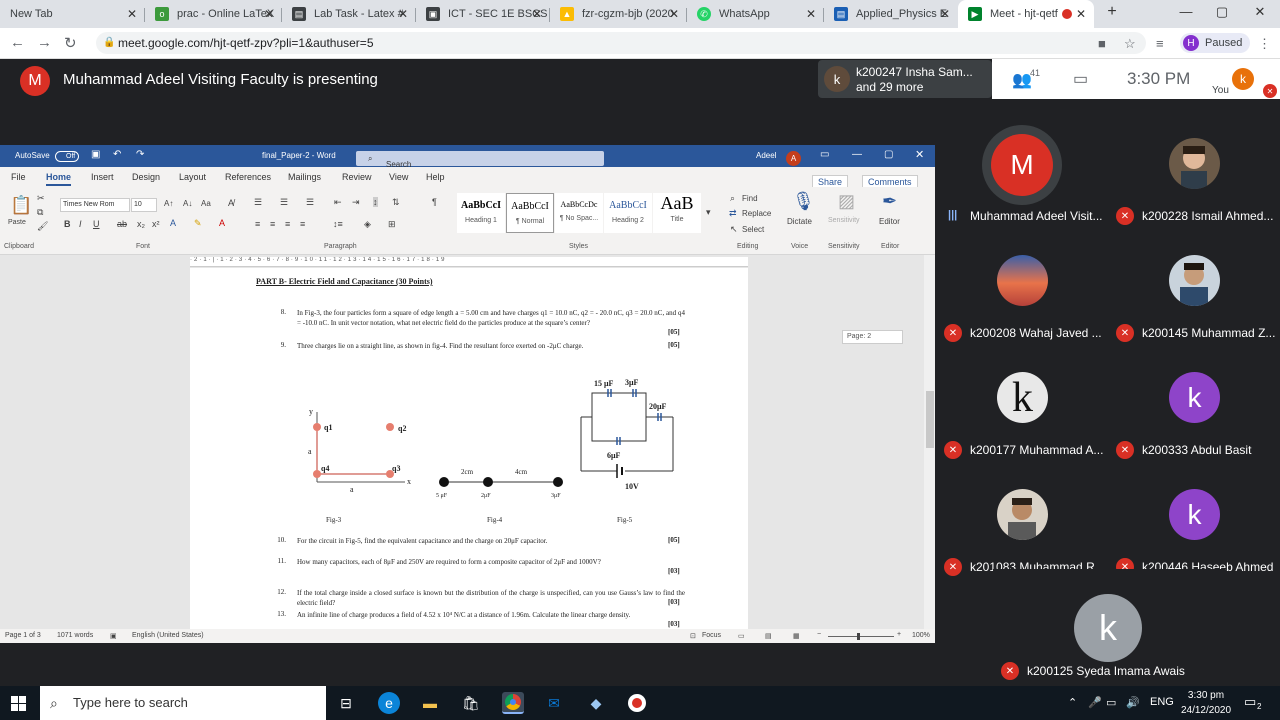 Image resolution: width=1280 pixels, height=720 pixels. Describe the element at coordinates (430, 703) in the screenshot. I see `file-explorer-icon: ▬` at that location.